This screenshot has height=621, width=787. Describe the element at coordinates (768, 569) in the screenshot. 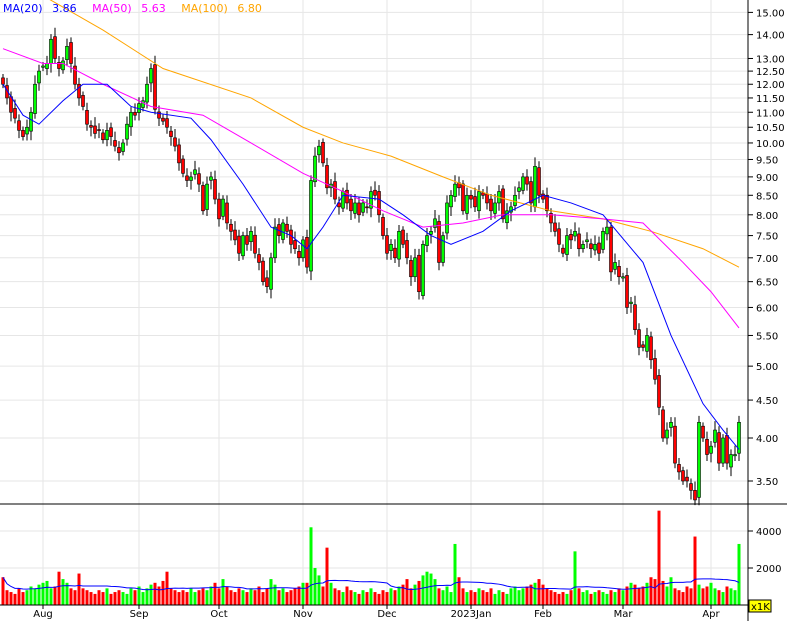

I see `volume-tick-label: 2000` at that location.